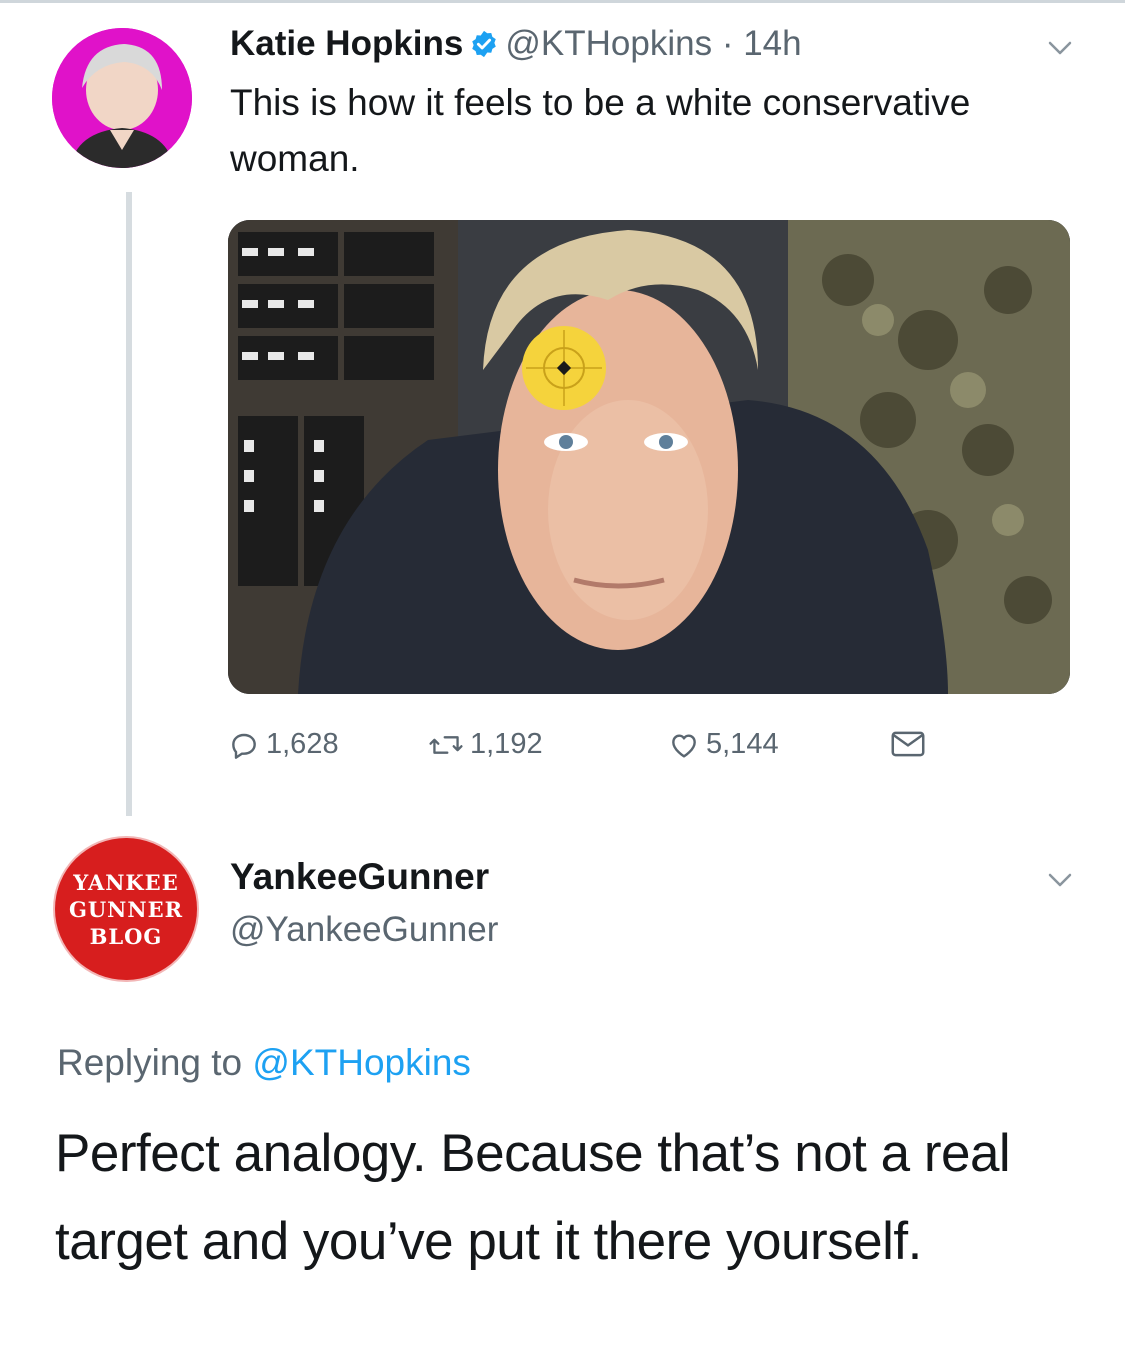 This screenshot has width=1125, height=1372. I want to click on avatar-portrait, so click(122, 98).